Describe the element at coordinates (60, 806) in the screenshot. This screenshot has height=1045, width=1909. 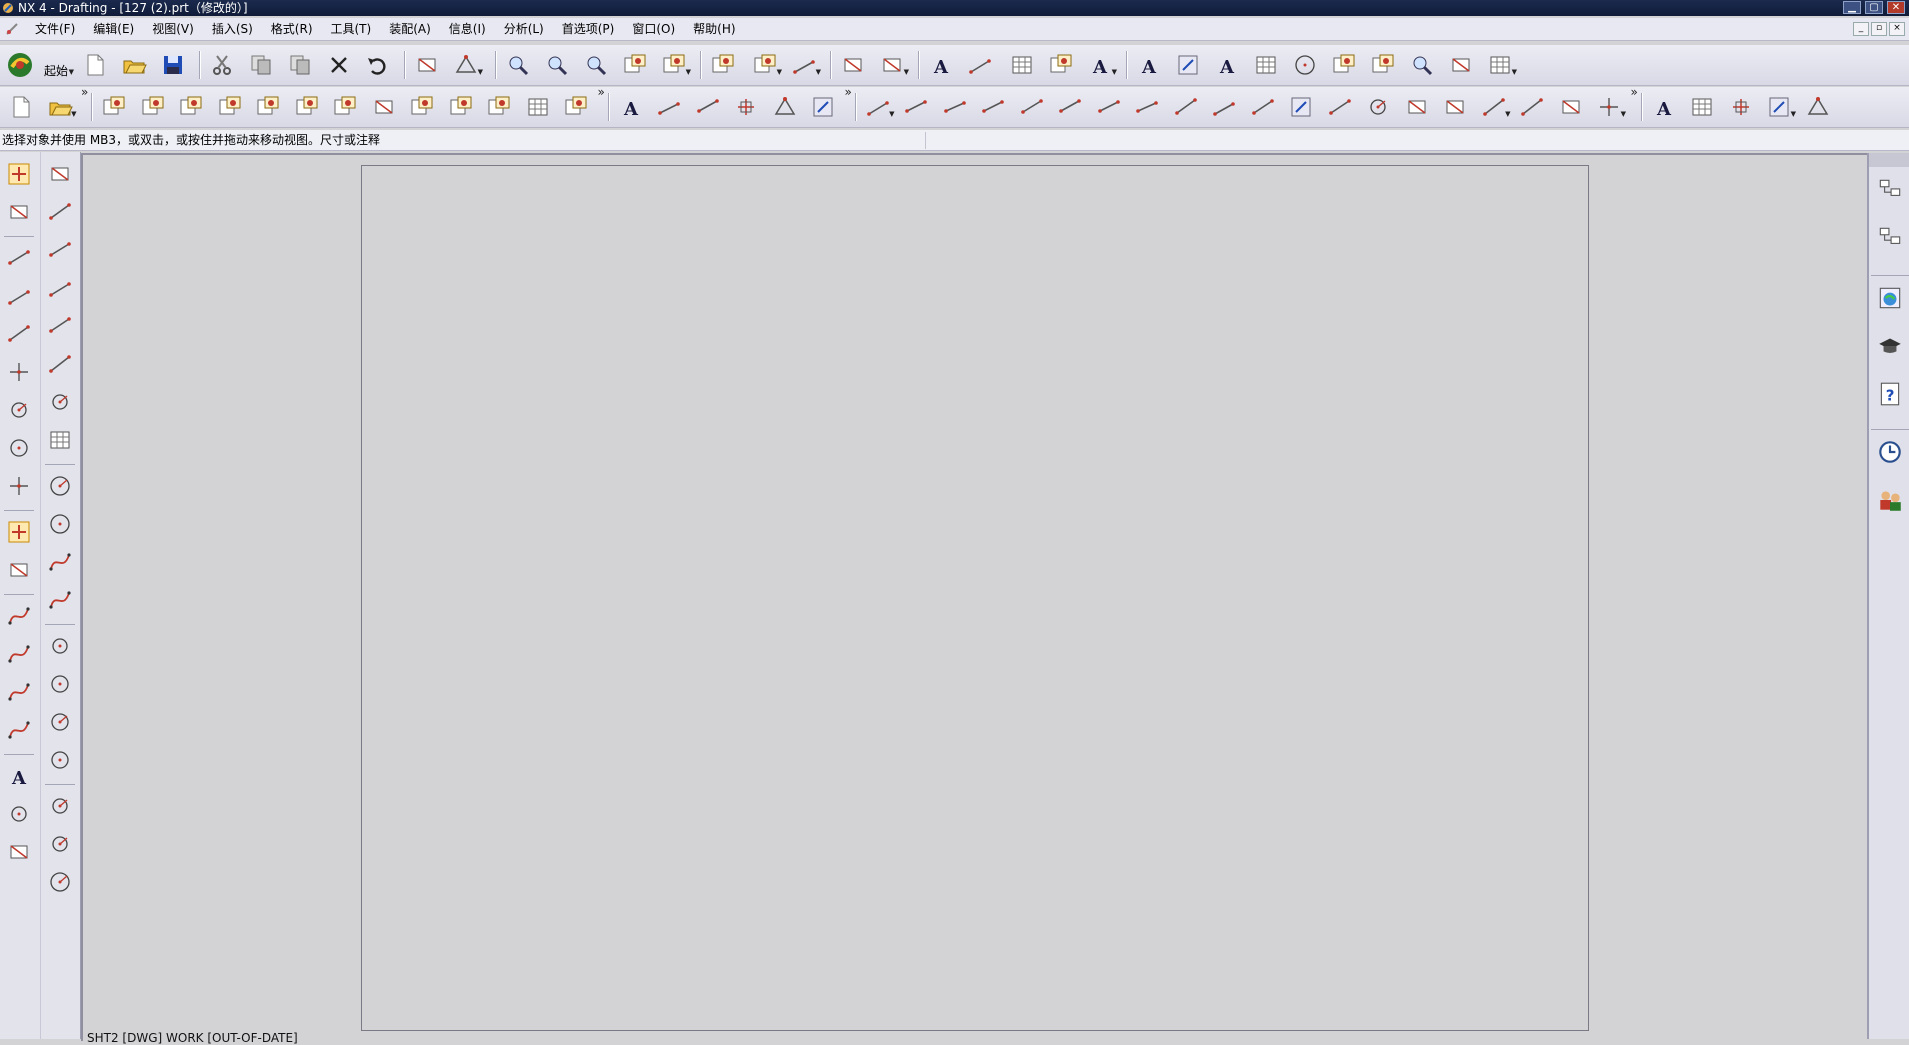
I see `point-circle-button` at that location.